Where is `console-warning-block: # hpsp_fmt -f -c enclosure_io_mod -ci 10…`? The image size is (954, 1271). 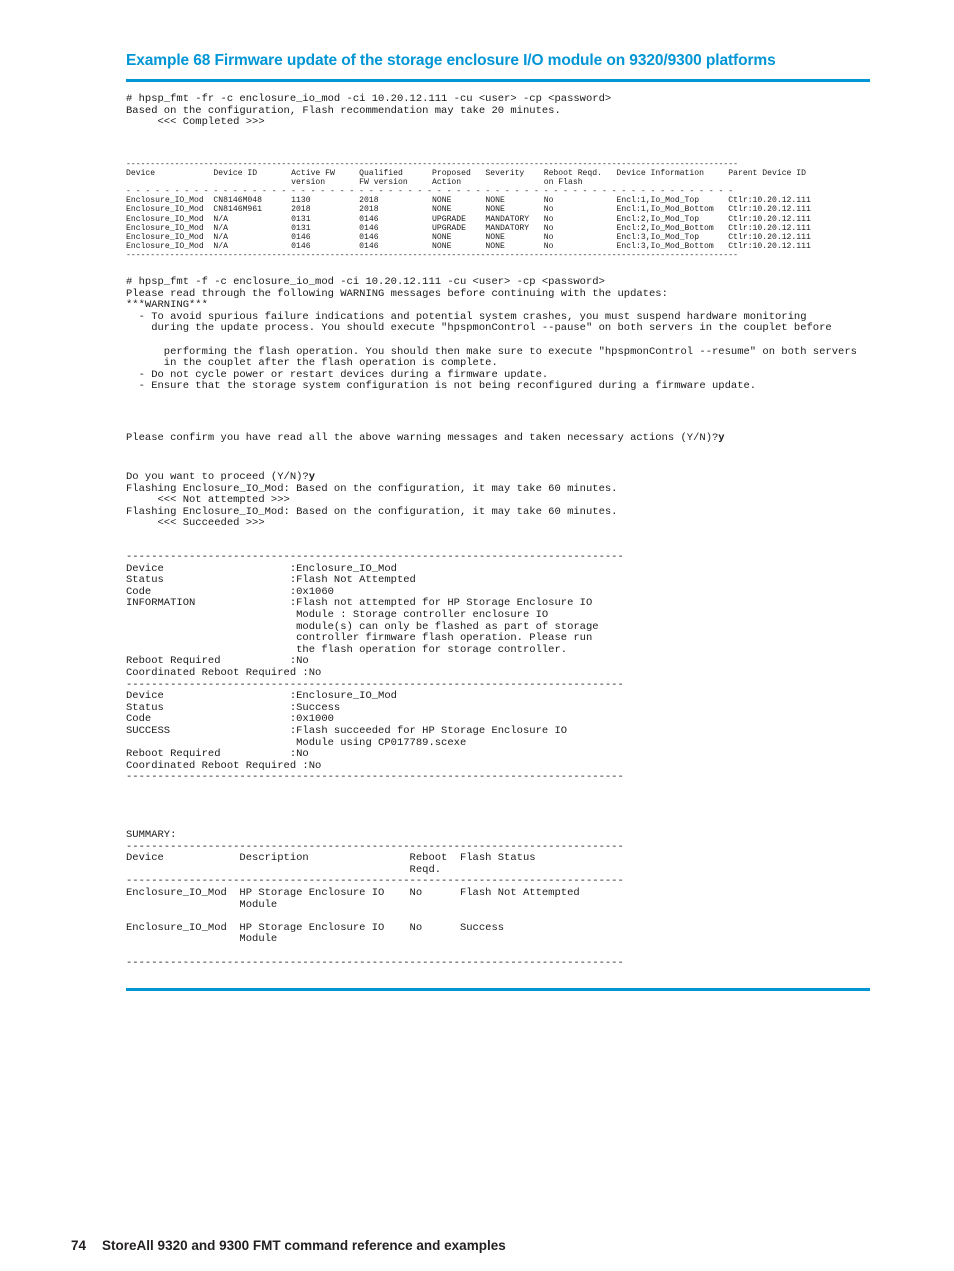 console-warning-block: # hpsp_fmt -f -c enclosure_io_mod -ci 10… is located at coordinates (491, 334).